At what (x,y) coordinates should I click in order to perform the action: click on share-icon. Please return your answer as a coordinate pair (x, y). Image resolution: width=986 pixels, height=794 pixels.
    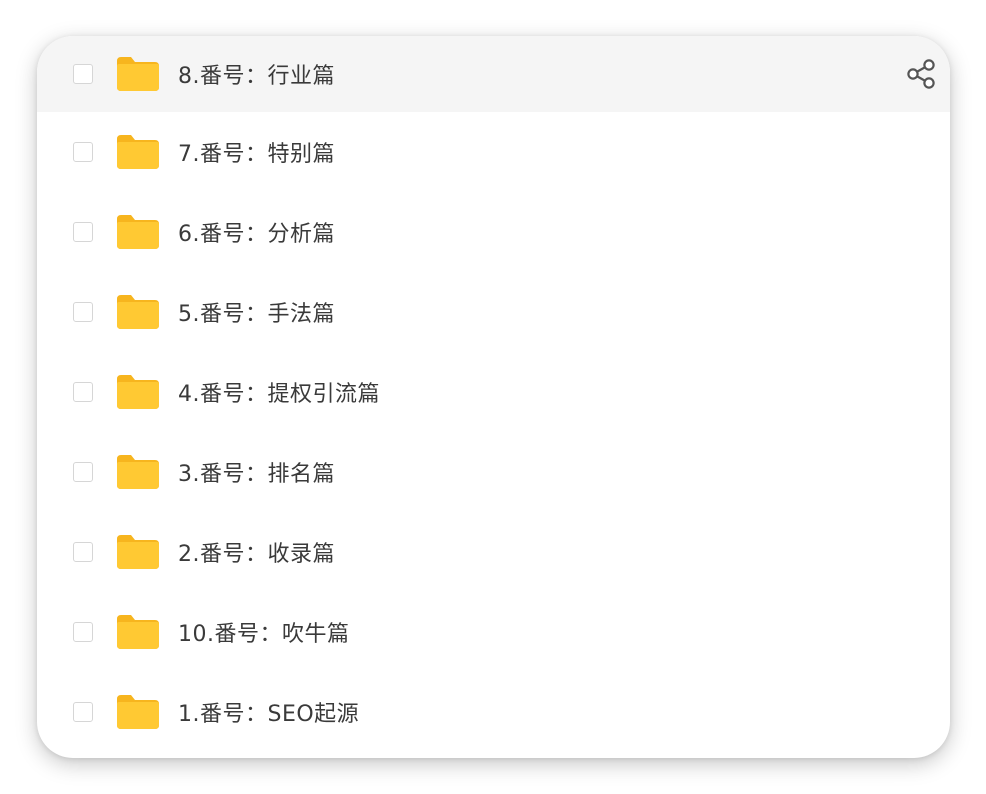
    Looking at the image, I should click on (921, 74).